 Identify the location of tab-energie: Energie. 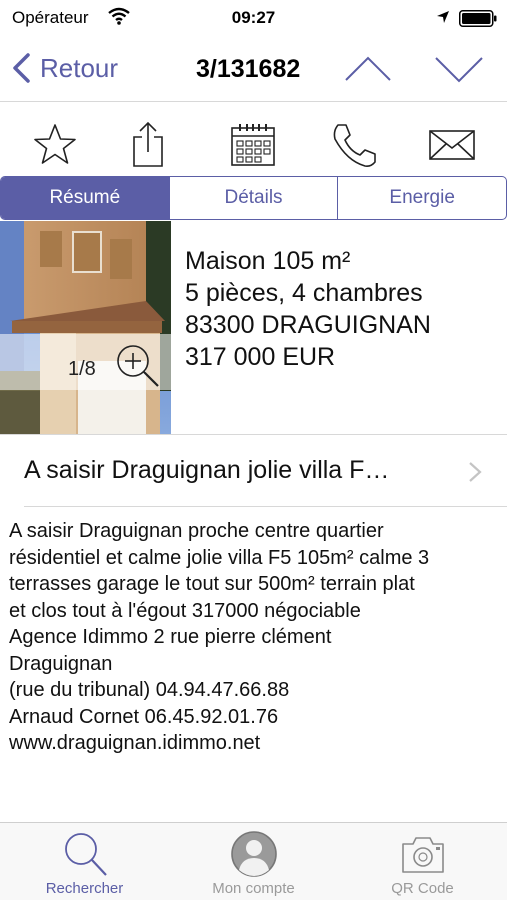
(421, 198).